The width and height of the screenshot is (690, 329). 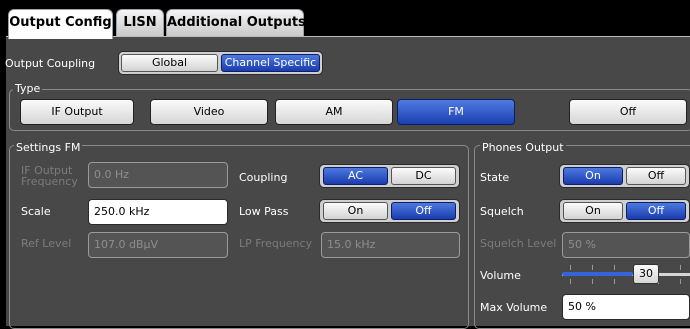 What do you see at coordinates (220, 63) in the screenshot?
I see `output-coupling-toggle: Global Channel Specific` at bounding box center [220, 63].